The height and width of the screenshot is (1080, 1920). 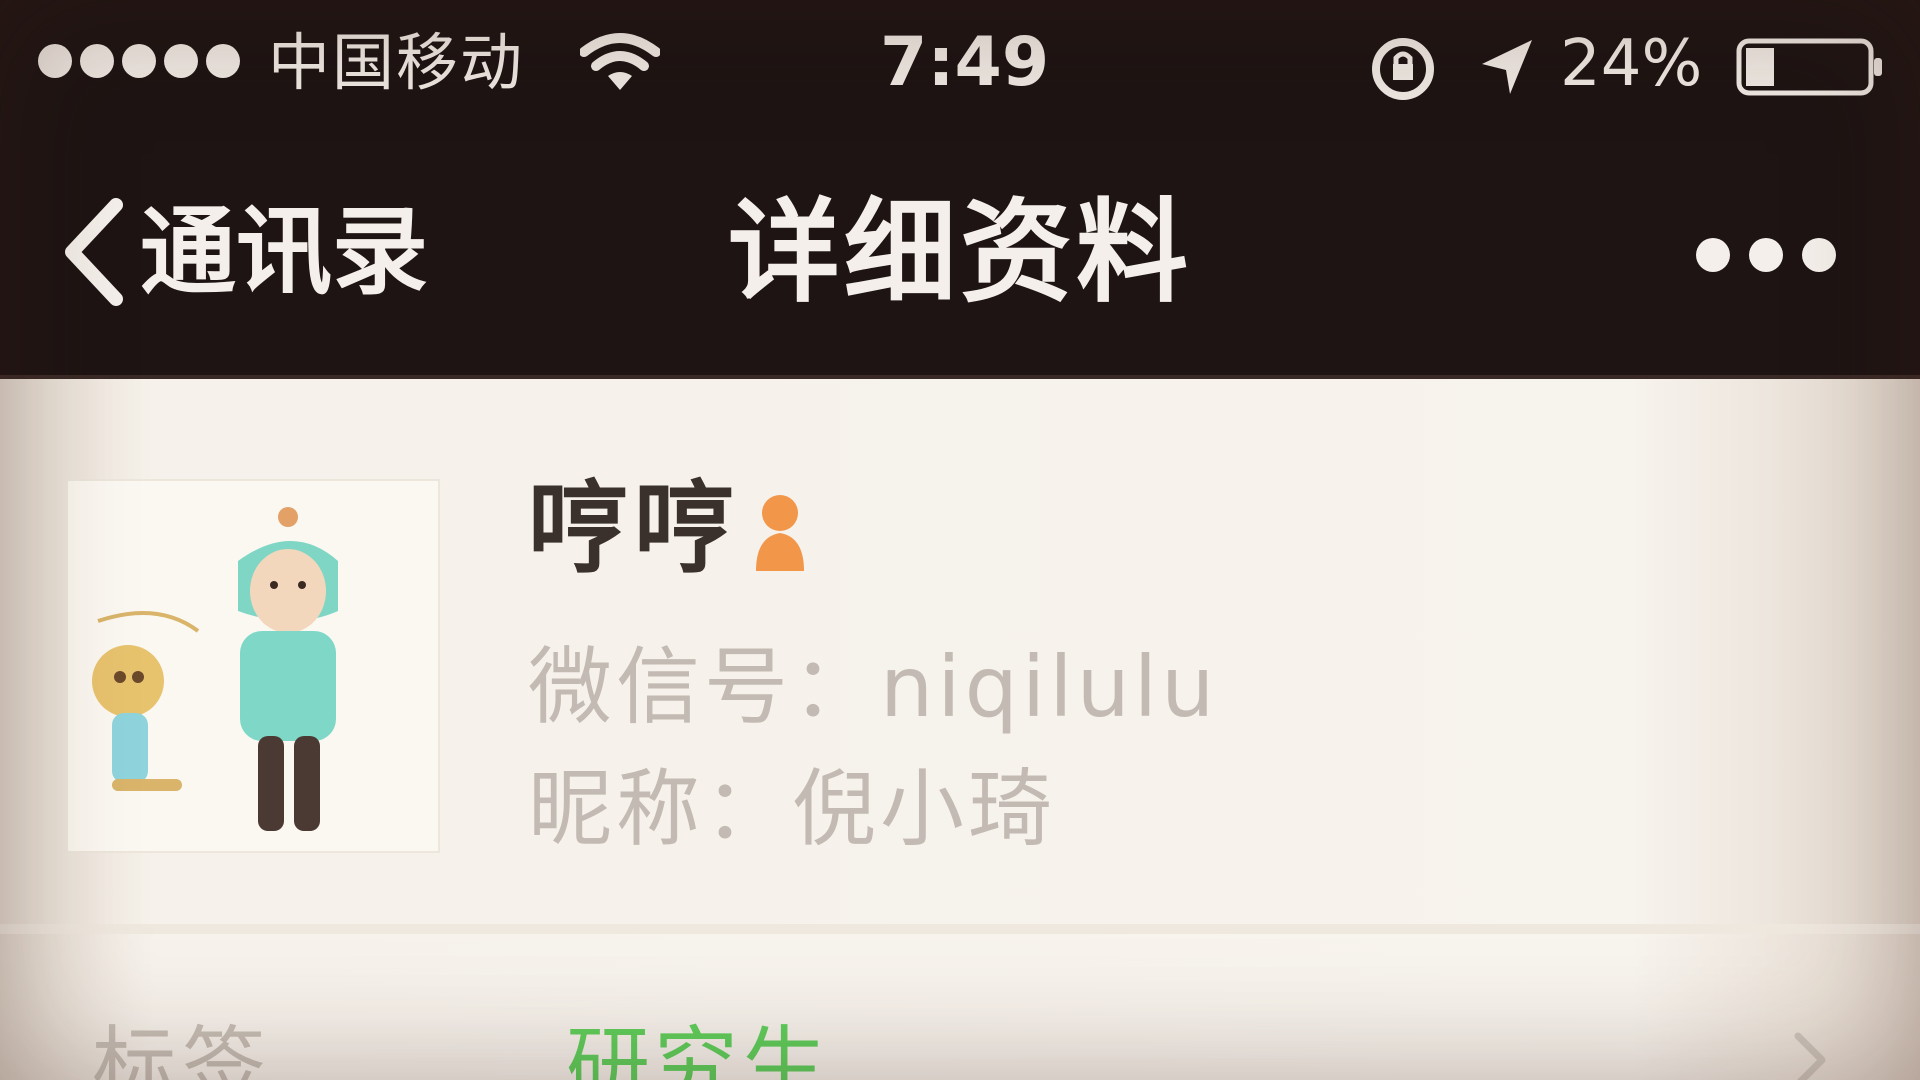 I want to click on battery-icon, so click(x=1809, y=67).